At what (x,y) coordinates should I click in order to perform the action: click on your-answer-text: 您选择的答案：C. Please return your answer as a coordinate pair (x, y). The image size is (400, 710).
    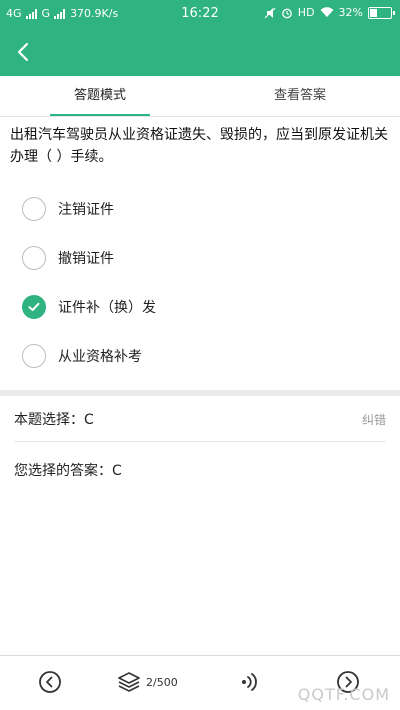
    Looking at the image, I should click on (68, 471).